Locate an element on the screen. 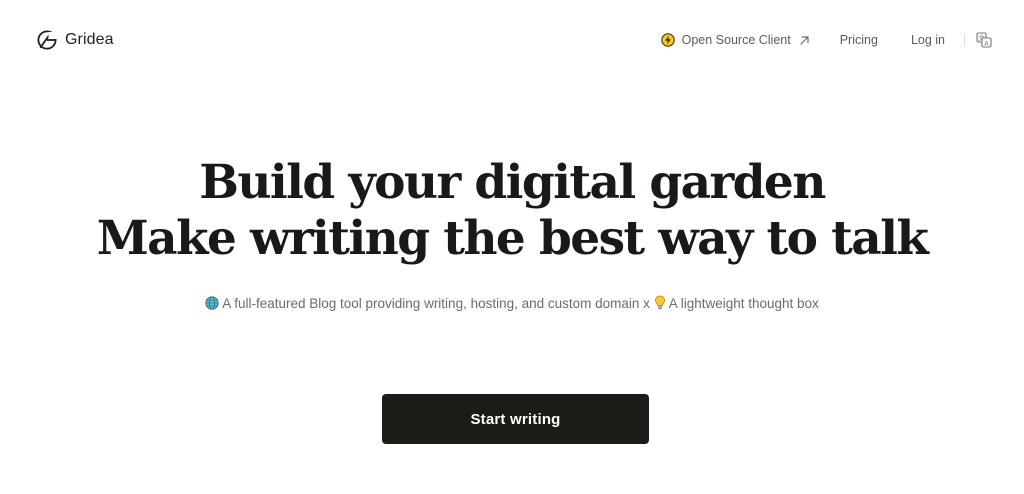 The height and width of the screenshot is (494, 1024). translate-icon: 文 A is located at coordinates (984, 40).